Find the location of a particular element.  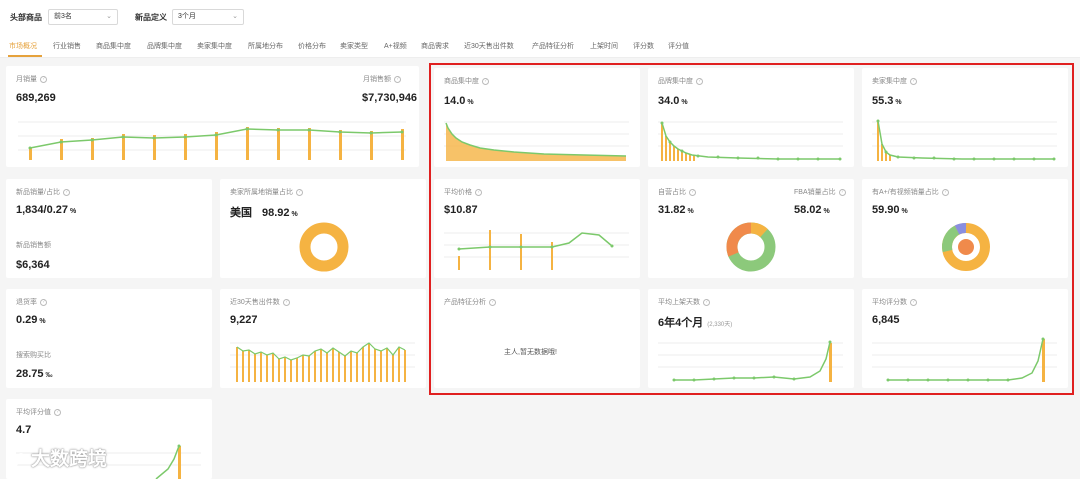

self-operated-donut is located at coordinates (751, 247).